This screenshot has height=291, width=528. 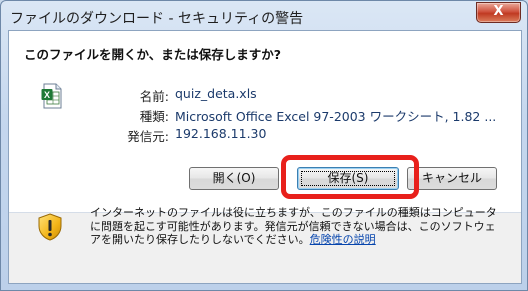 I want to click on name-label: 名前:, so click(x=154, y=96).